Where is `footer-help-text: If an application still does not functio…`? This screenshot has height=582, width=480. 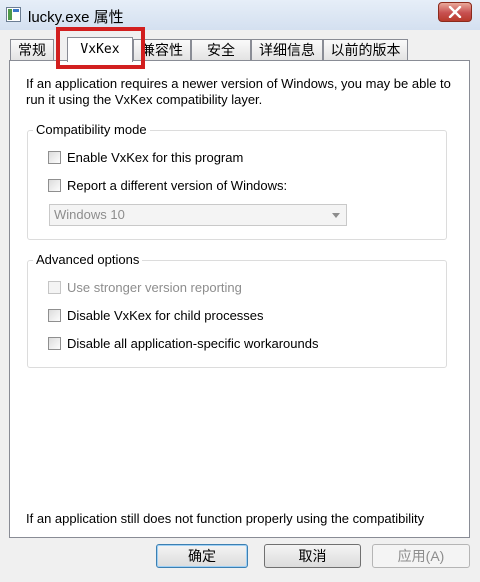
footer-help-text: If an application still does not functio… is located at coordinates (225, 518).